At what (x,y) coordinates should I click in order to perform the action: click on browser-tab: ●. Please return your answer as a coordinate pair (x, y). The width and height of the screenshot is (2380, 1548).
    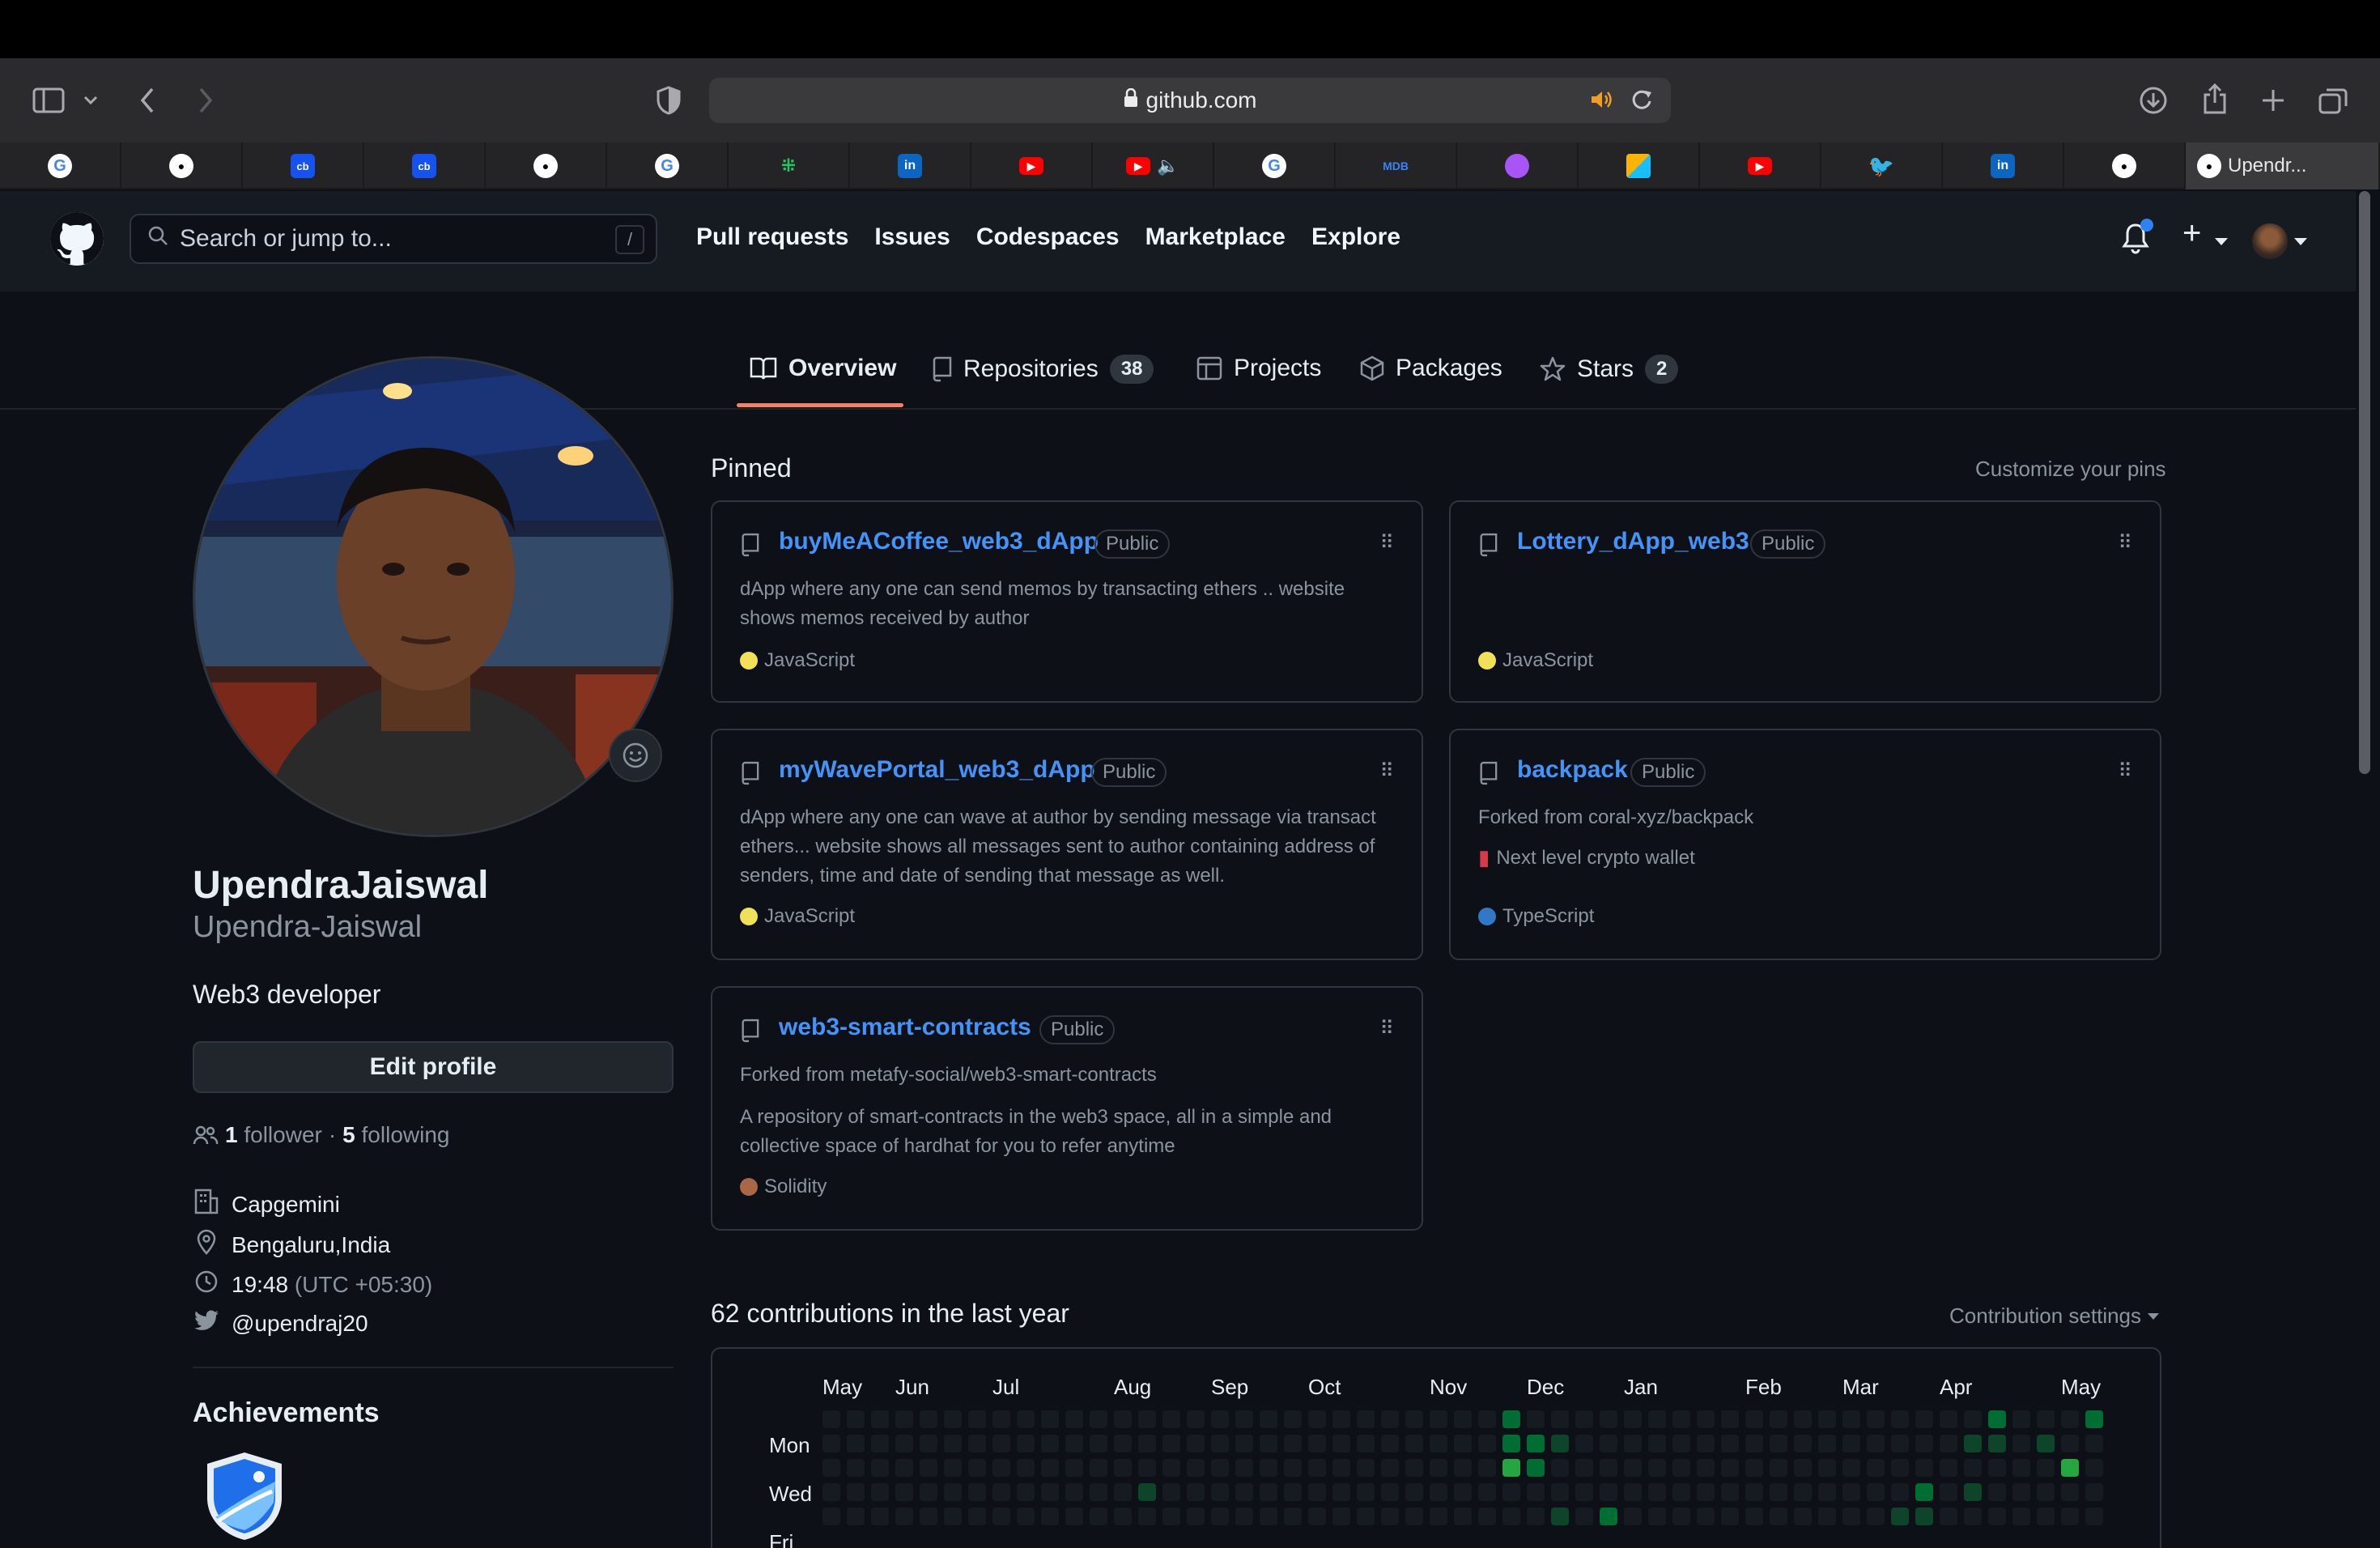
    Looking at the image, I should click on (182, 166).